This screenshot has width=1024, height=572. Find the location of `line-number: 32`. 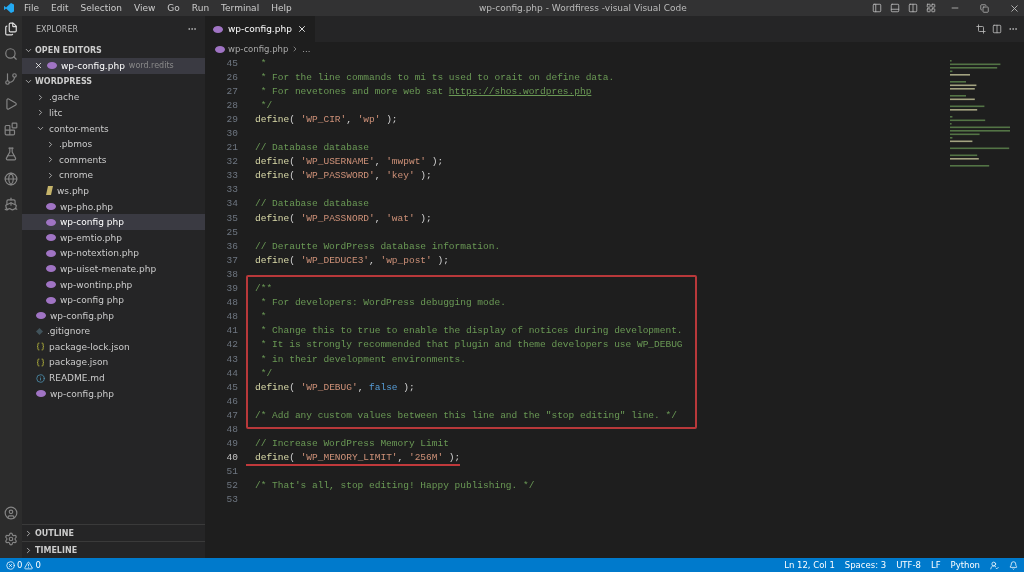

line-number: 32 is located at coordinates (232, 162).